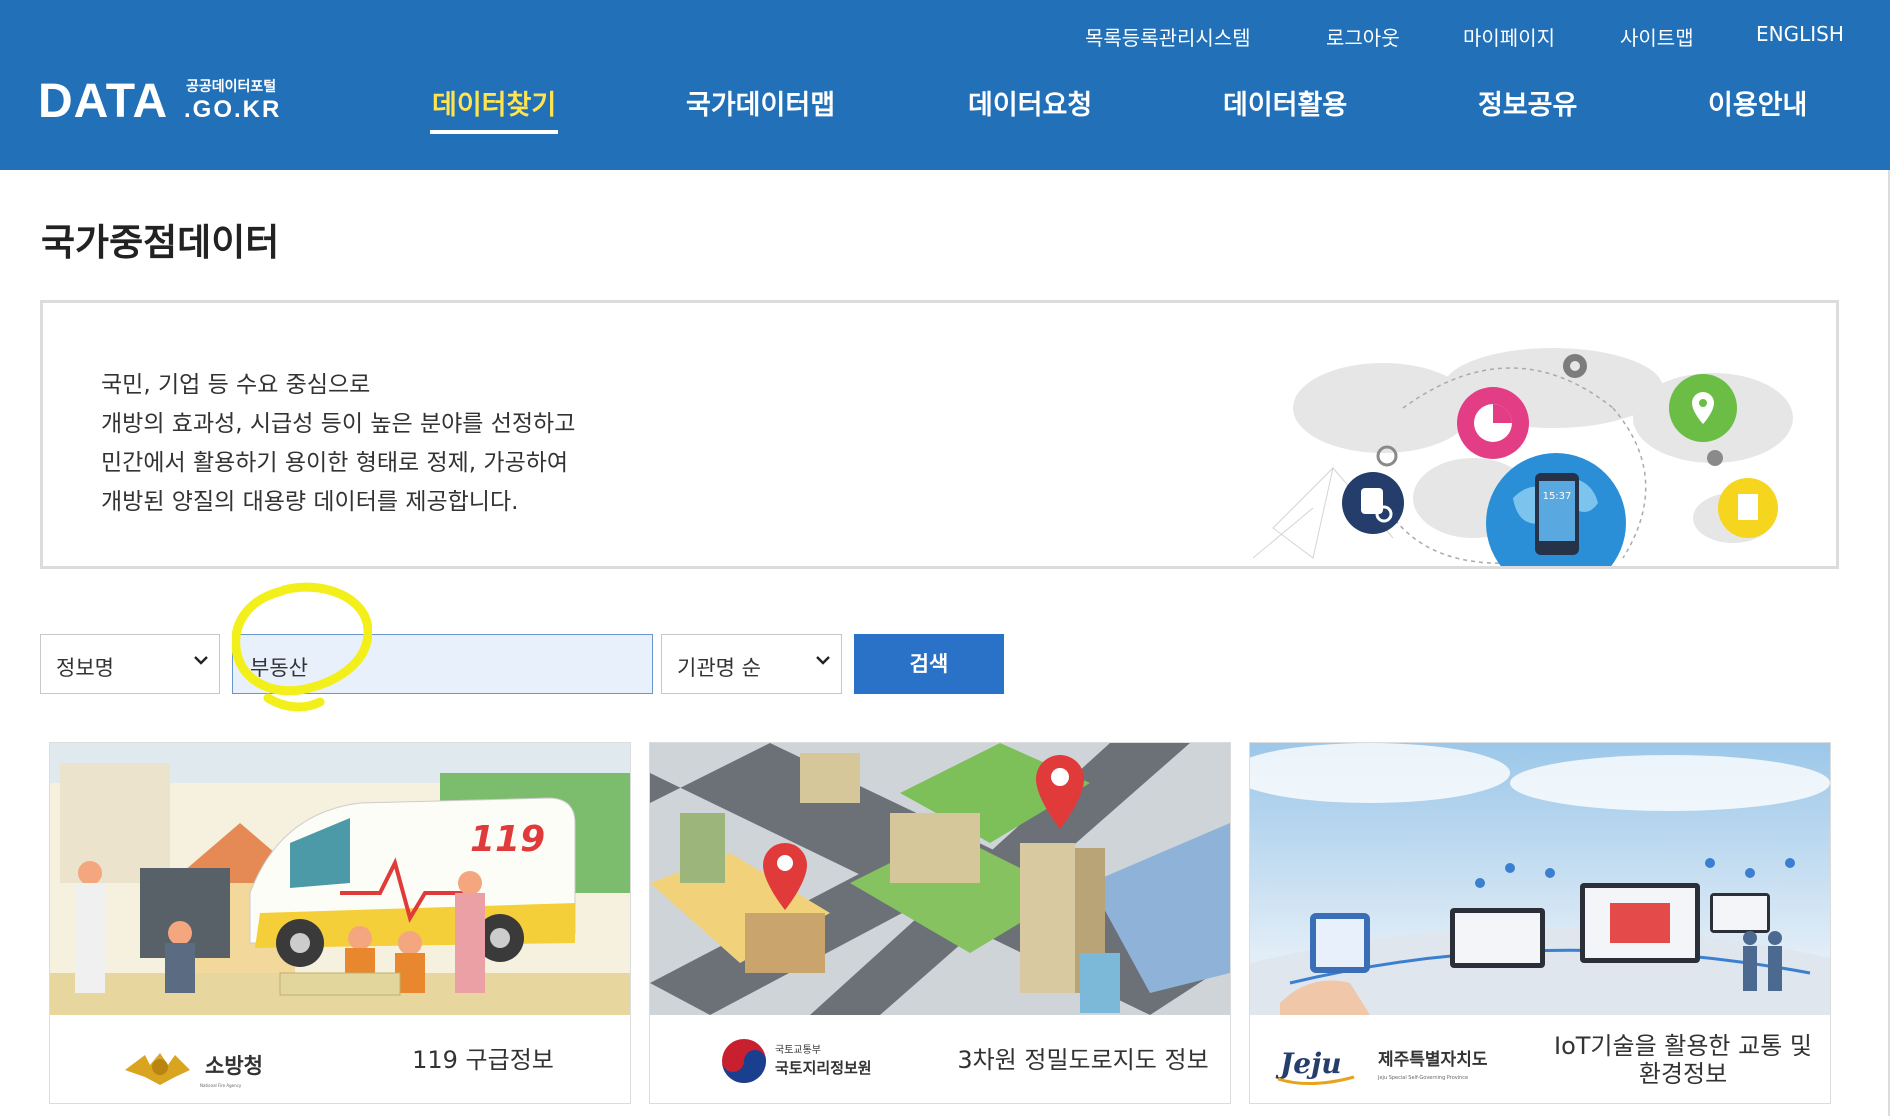 The width and height of the screenshot is (1890, 1116). I want to click on nav-data-request: 데이터요청, so click(1030, 102).